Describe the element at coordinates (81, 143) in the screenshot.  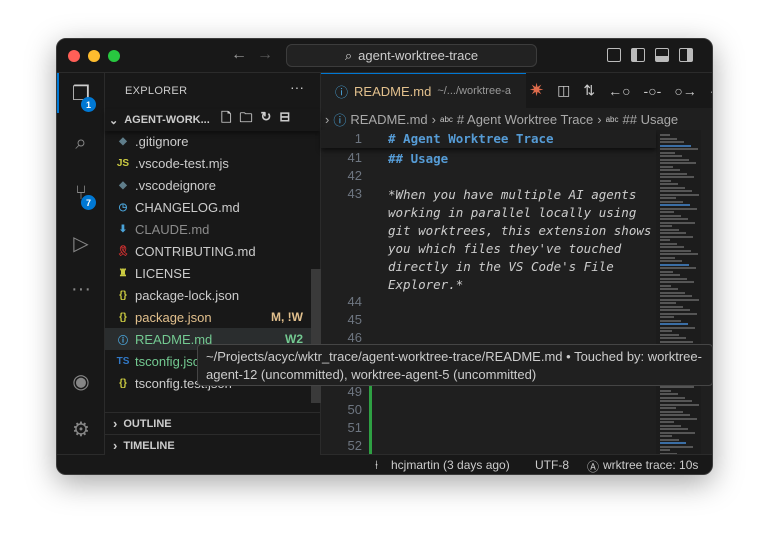
I see `search-icon: ⌕` at that location.